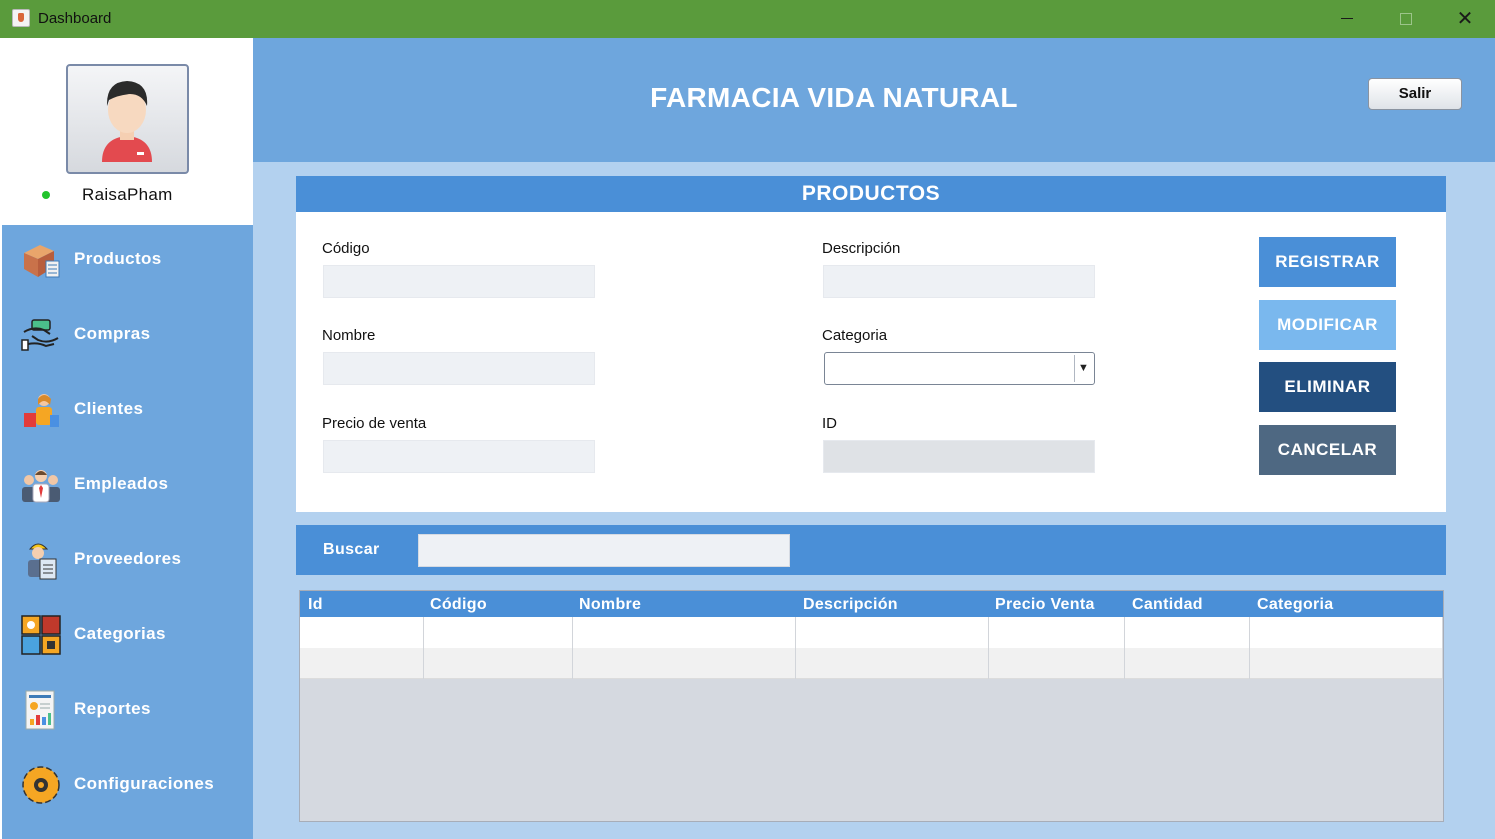 The image size is (1495, 839). What do you see at coordinates (41, 410) in the screenshot?
I see `customer-icon` at bounding box center [41, 410].